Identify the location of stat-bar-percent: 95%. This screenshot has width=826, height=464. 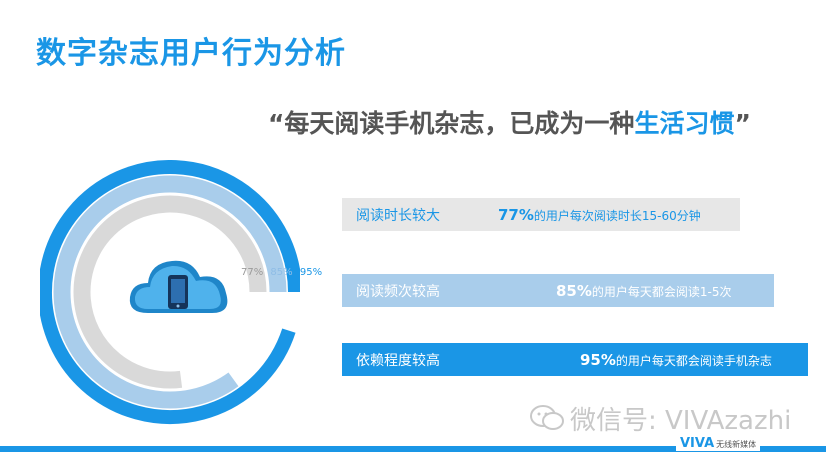
(598, 359).